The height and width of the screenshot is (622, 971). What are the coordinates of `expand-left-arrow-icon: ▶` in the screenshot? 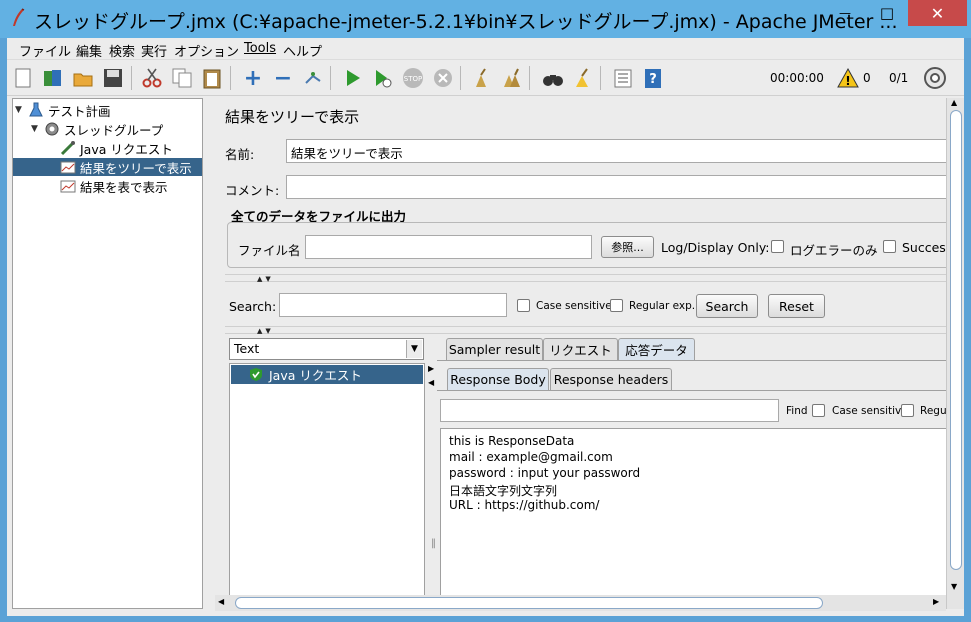 It's located at (431, 368).